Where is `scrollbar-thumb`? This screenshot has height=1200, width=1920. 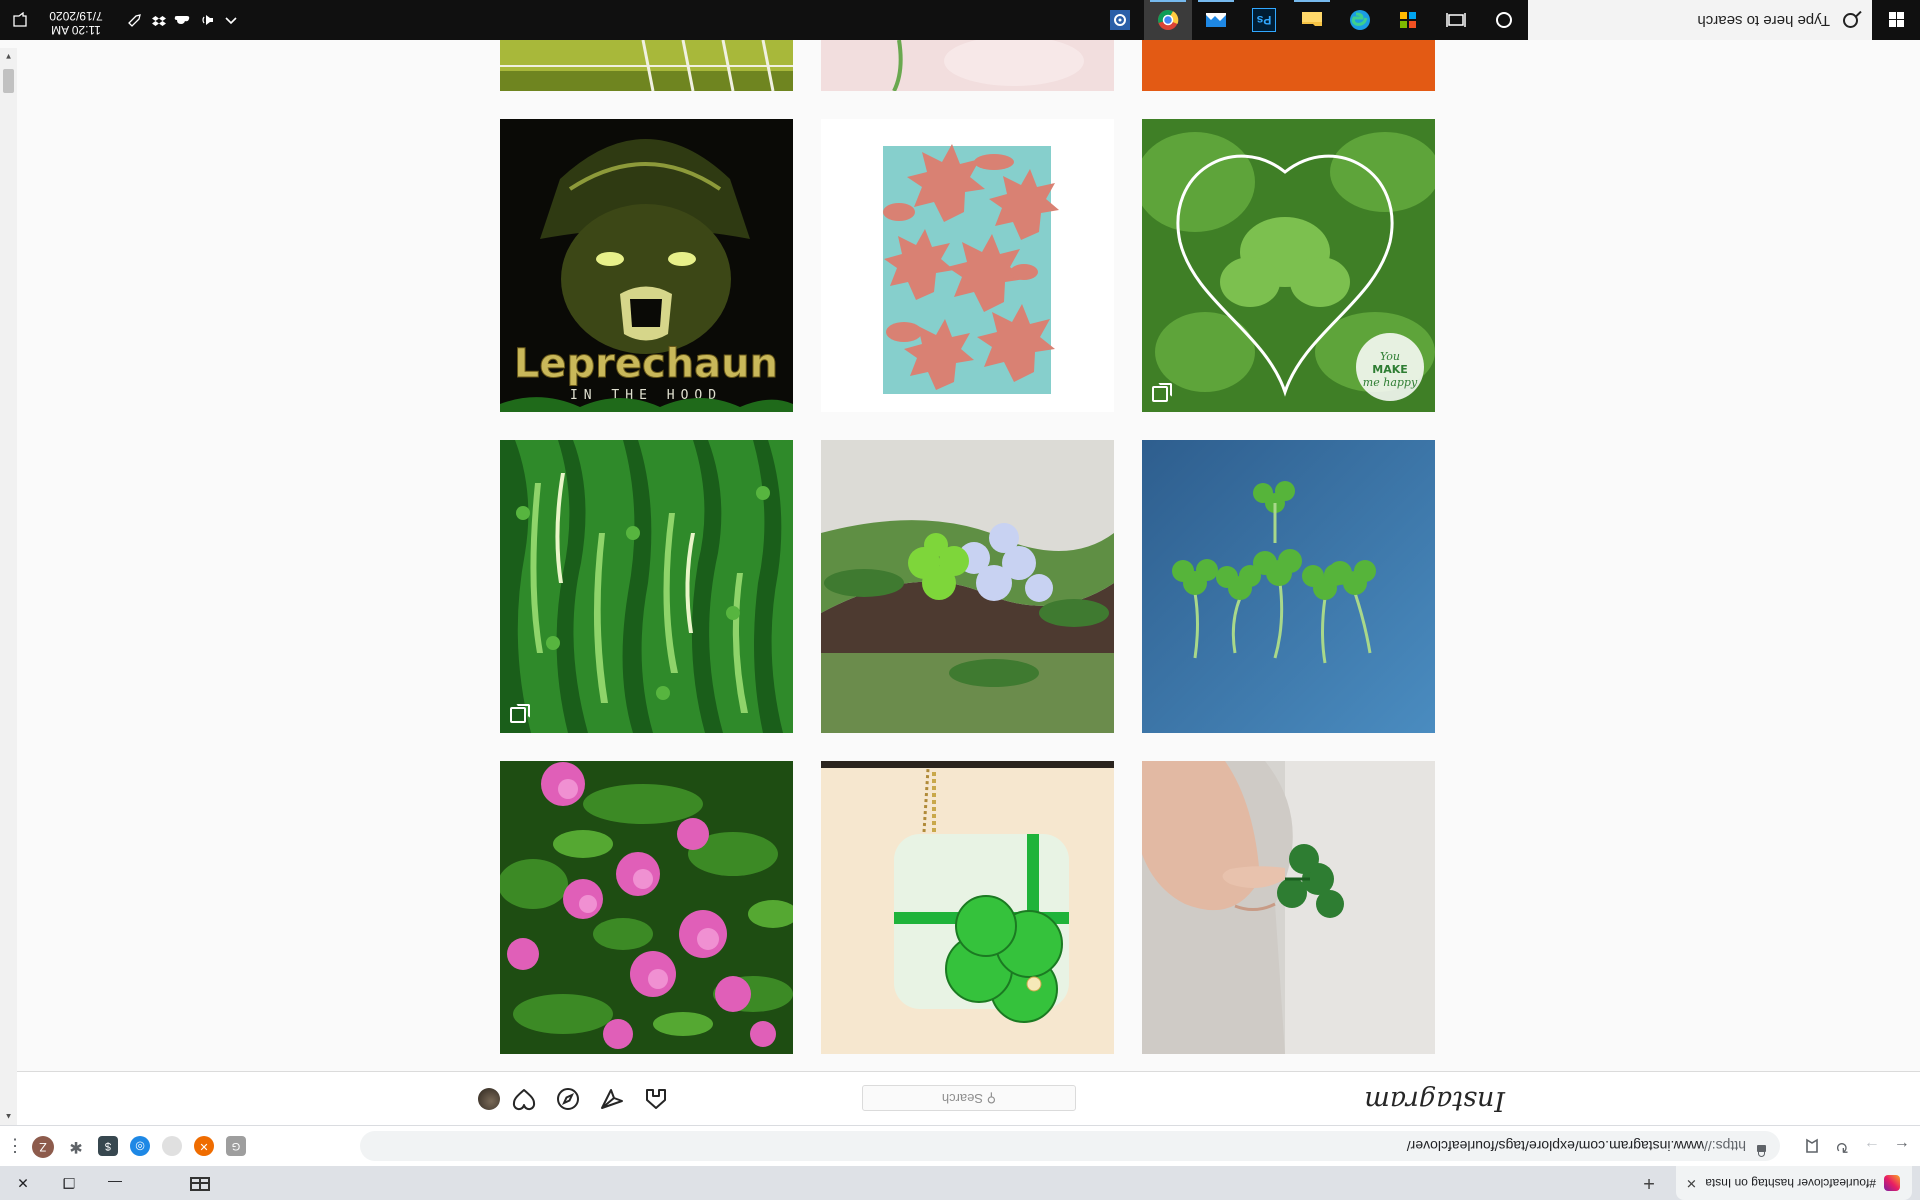 scrollbar-thumb is located at coordinates (8, 81).